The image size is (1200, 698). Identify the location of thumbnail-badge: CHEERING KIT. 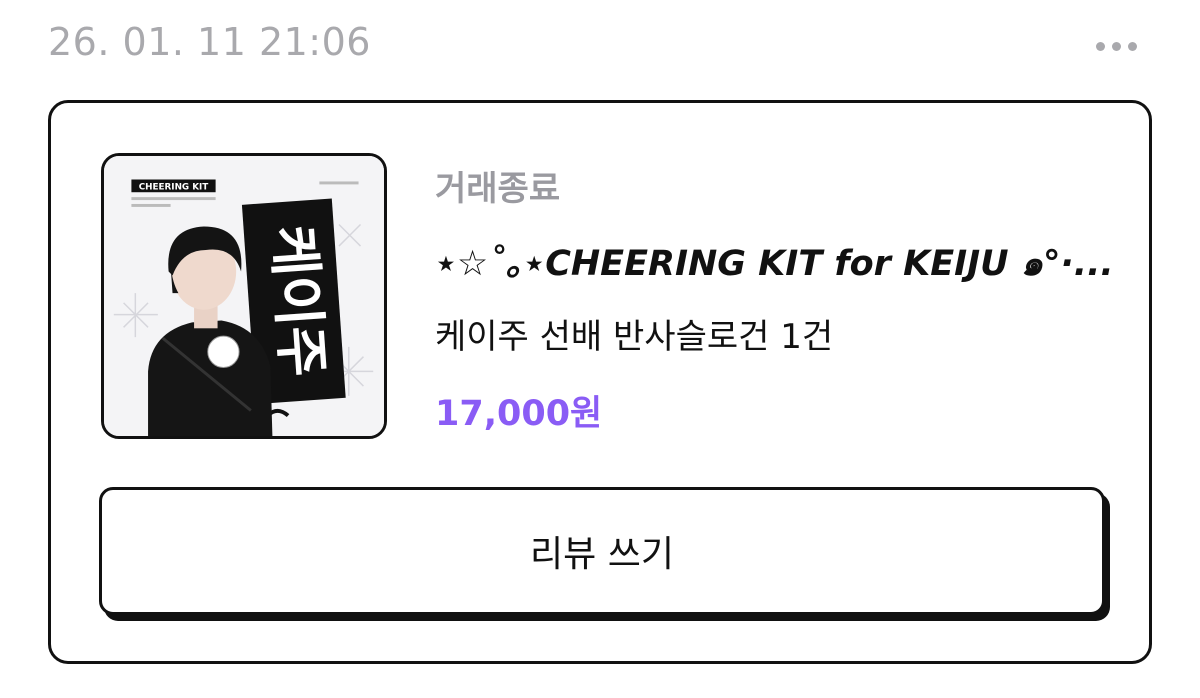
(174, 187).